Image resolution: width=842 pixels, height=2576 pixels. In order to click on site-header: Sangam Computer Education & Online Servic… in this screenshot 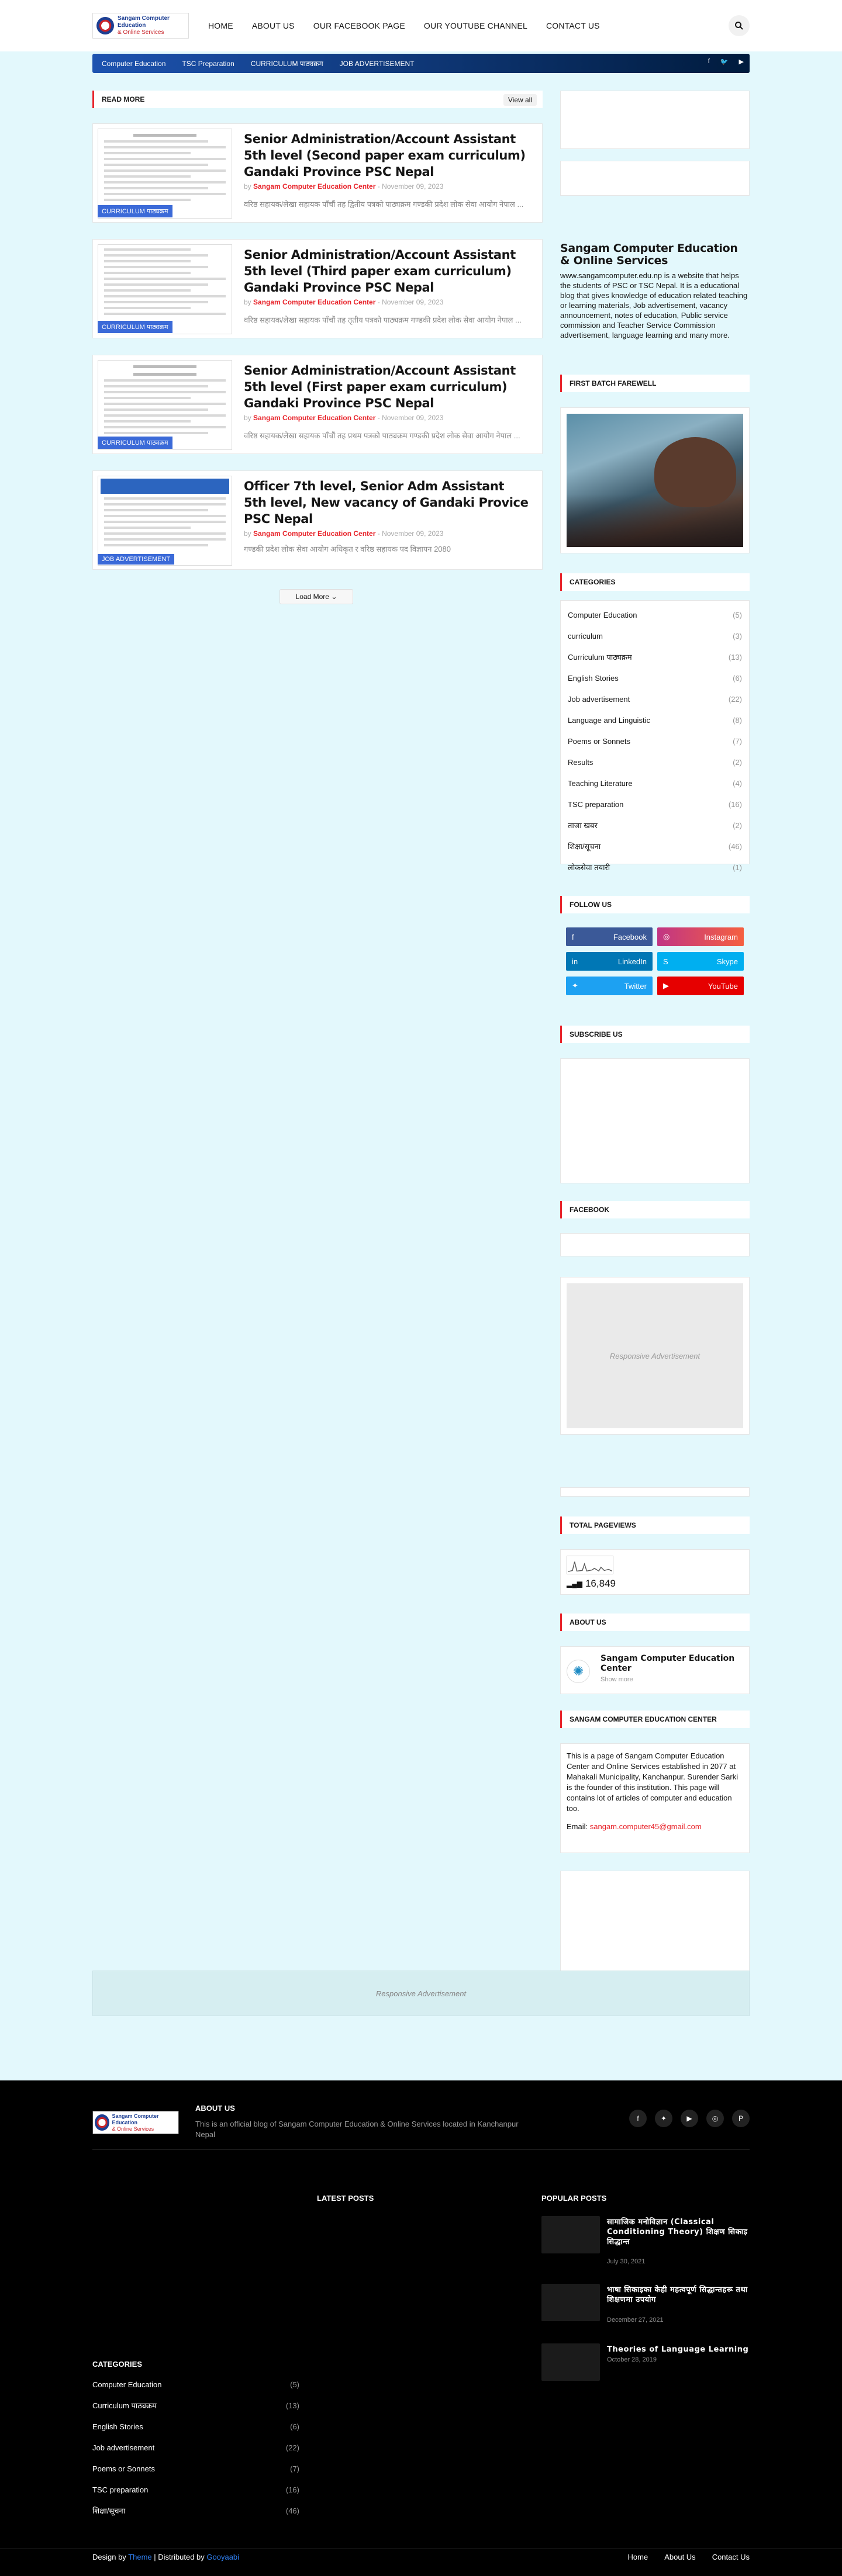, I will do `click(421, 25)`.